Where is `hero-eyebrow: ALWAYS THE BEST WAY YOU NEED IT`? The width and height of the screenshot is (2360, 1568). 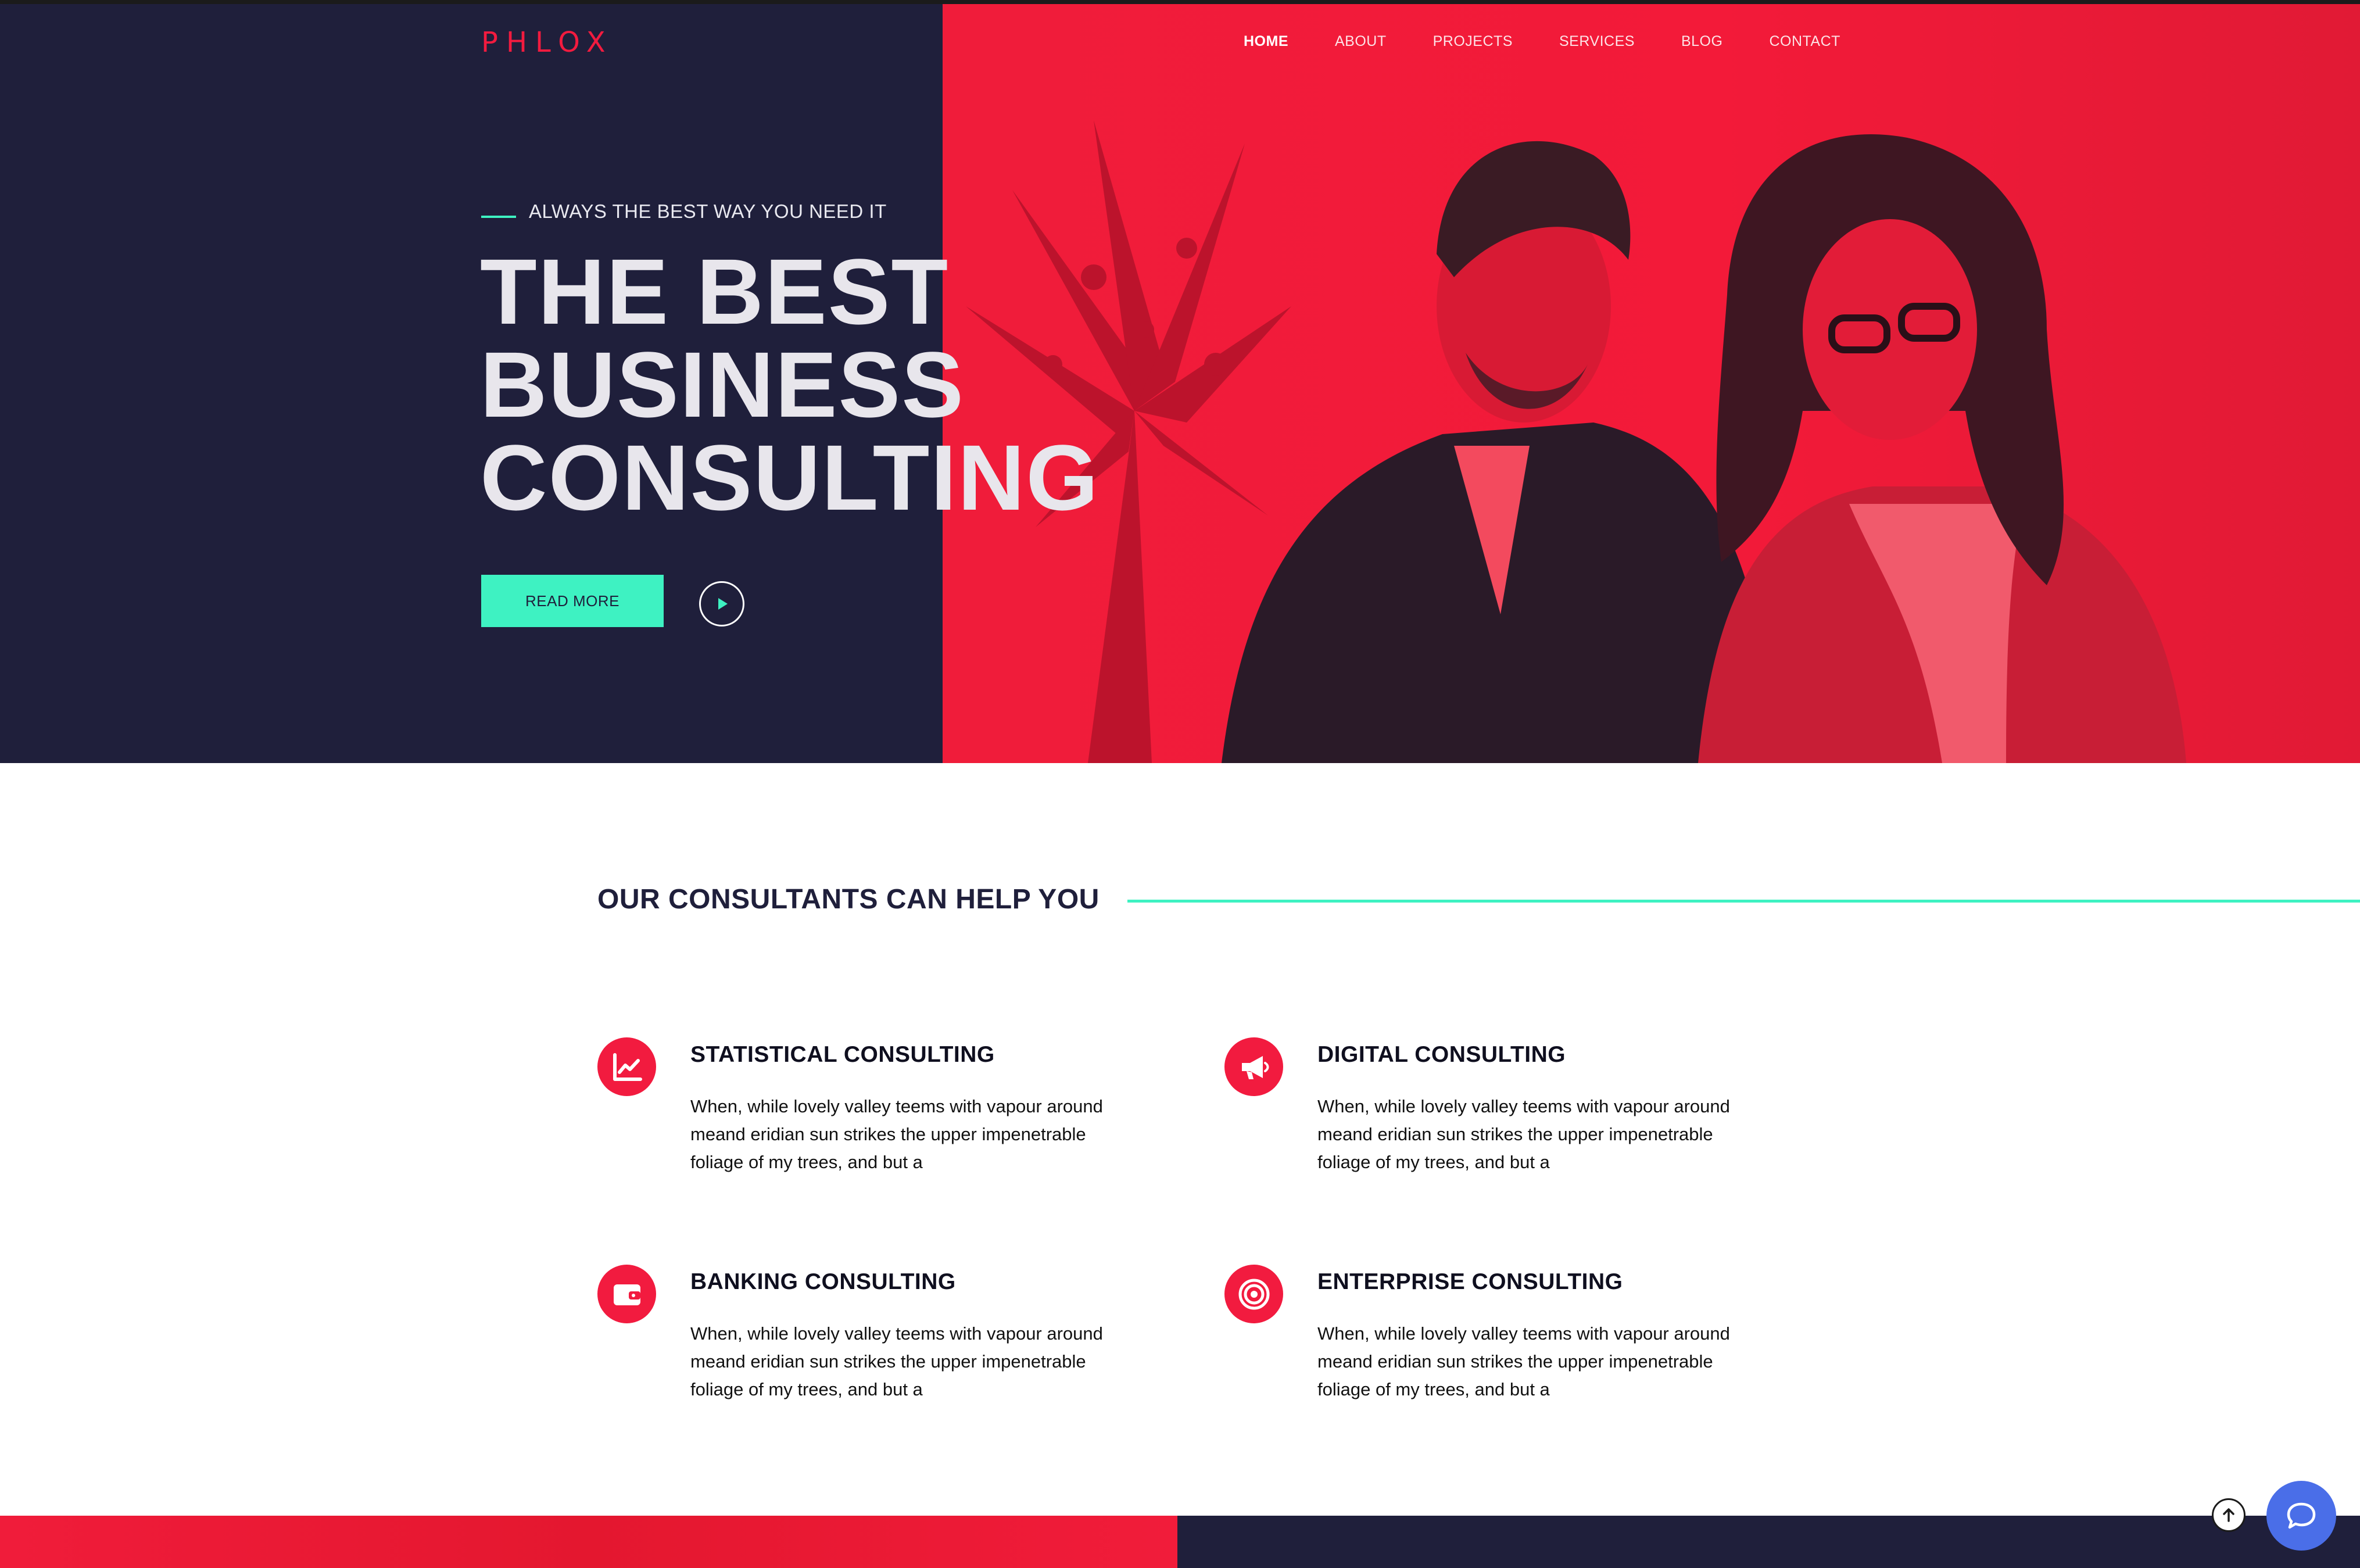 hero-eyebrow: ALWAYS THE BEST WAY YOU NEED IT is located at coordinates (684, 212).